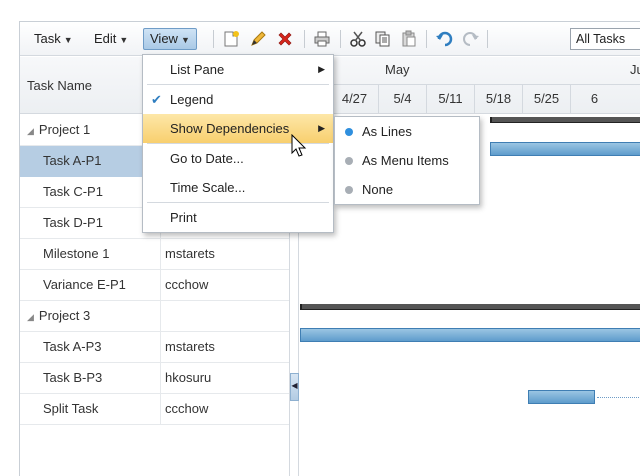 The image size is (640, 476). I want to click on dependencies-submenu: As Lines As Menu Items None, so click(407, 160).